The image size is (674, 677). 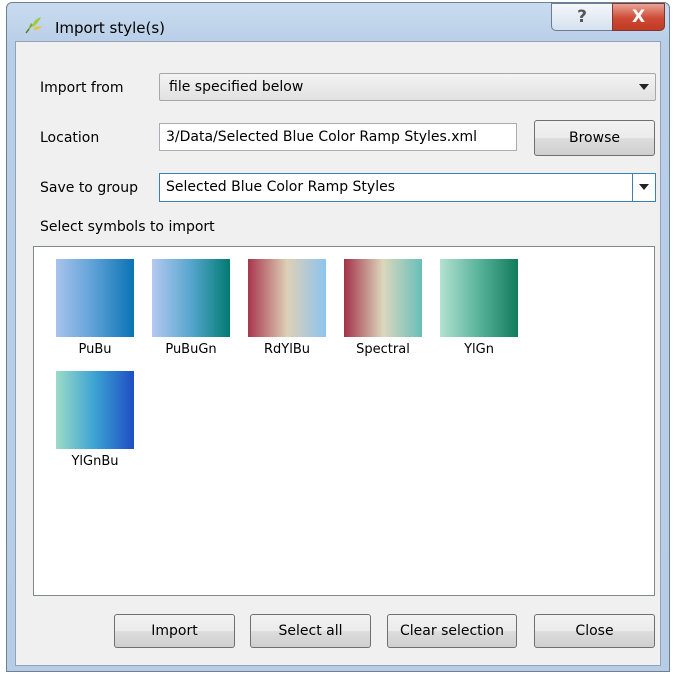 I want to click on help-icon: ?, so click(x=582, y=17).